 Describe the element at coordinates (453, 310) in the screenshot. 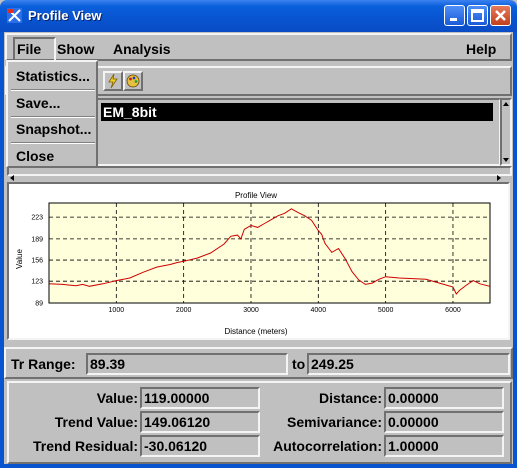

I see `x-tick-label: 6000` at that location.